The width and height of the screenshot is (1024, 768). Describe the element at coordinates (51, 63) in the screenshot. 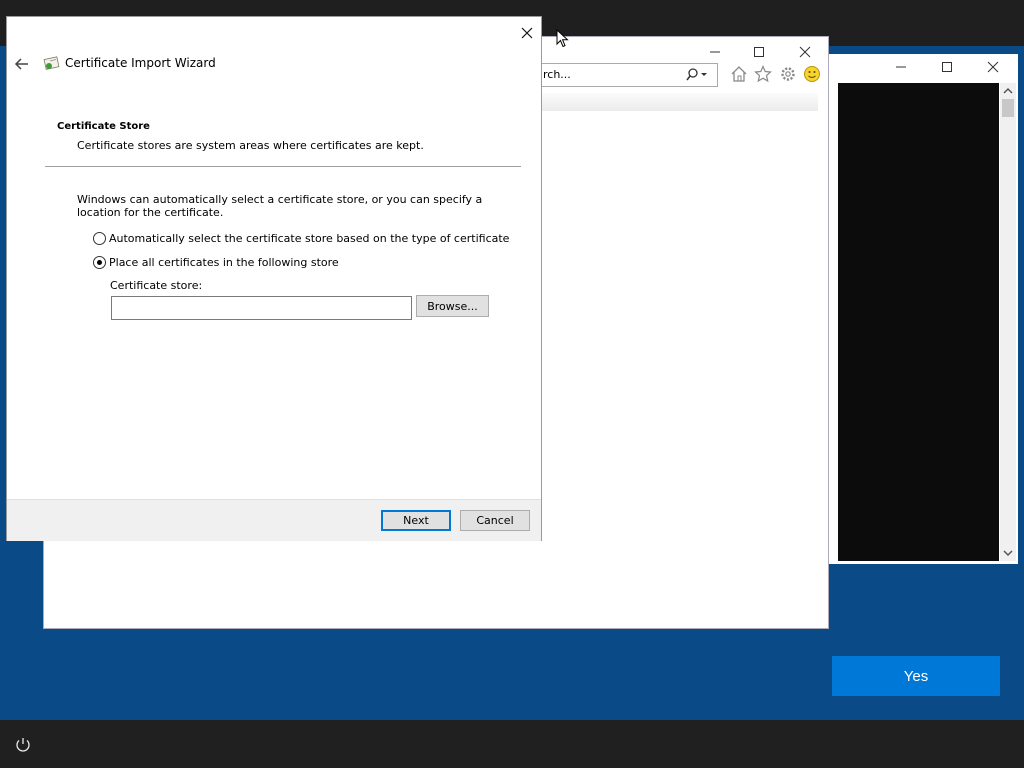

I see `certificate-icon` at that location.